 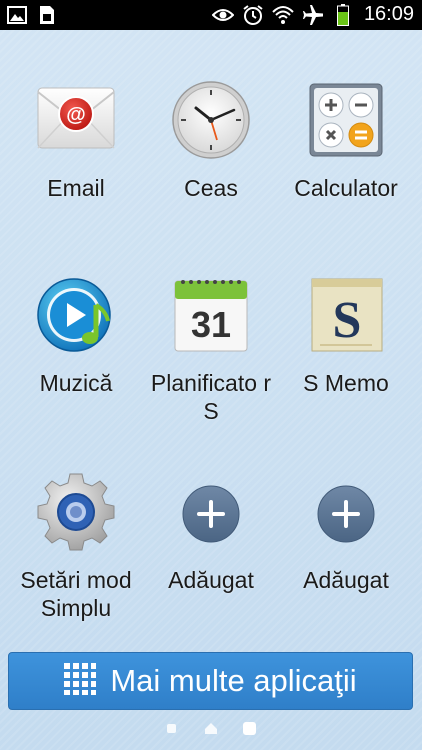 I want to click on app-s-memo: S S Memo, so click(x=346, y=336).